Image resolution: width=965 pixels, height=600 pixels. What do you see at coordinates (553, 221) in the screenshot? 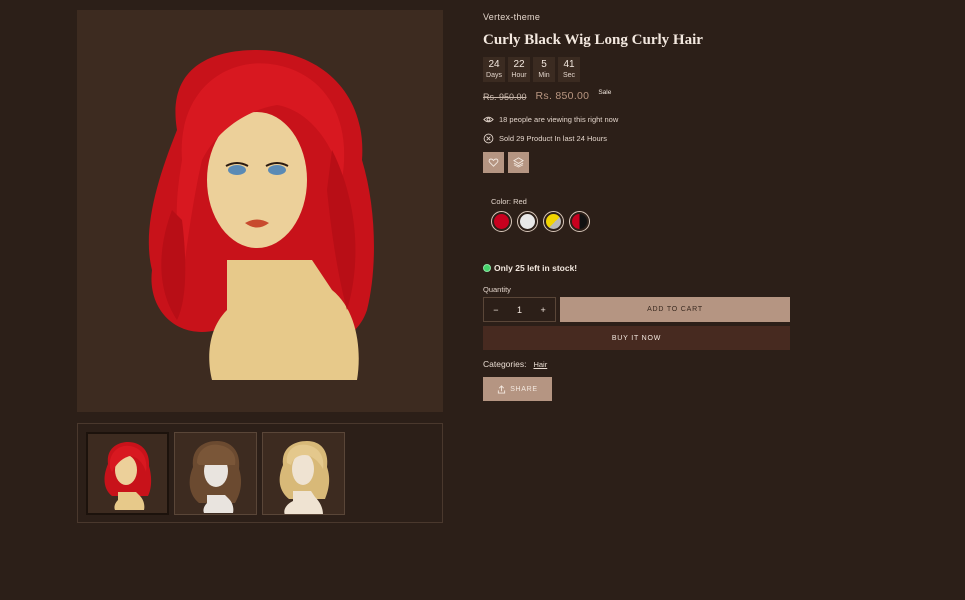
I see `swatch-yellow` at bounding box center [553, 221].